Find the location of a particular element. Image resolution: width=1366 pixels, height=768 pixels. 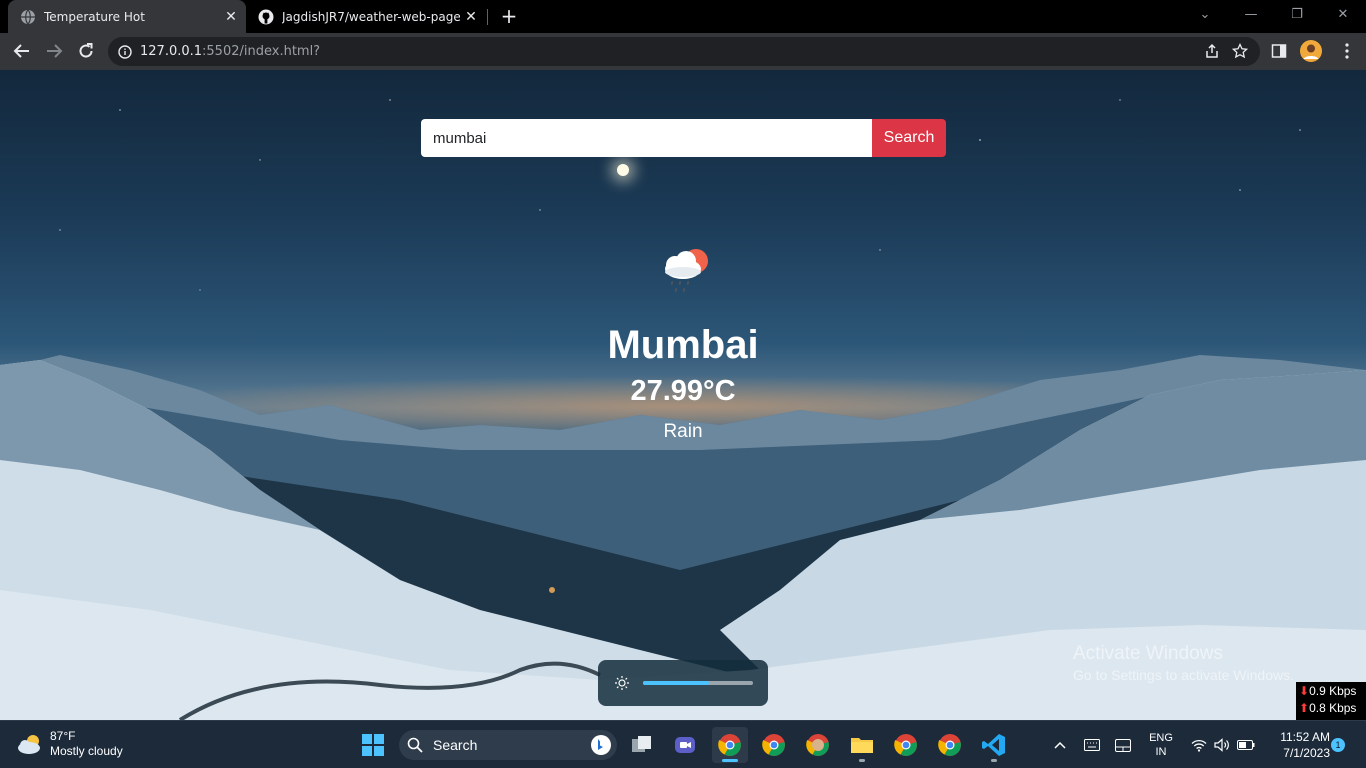

windows-logo-icon is located at coordinates (373, 745).